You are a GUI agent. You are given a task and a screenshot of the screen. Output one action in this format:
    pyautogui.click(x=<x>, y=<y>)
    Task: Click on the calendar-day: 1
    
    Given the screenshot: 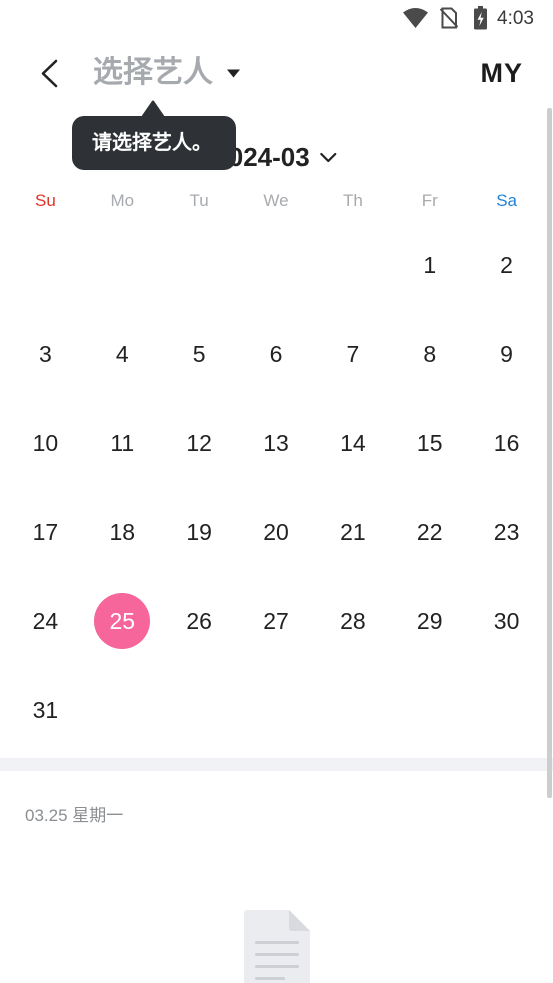 What is the action you would take?
    pyautogui.click(x=429, y=264)
    